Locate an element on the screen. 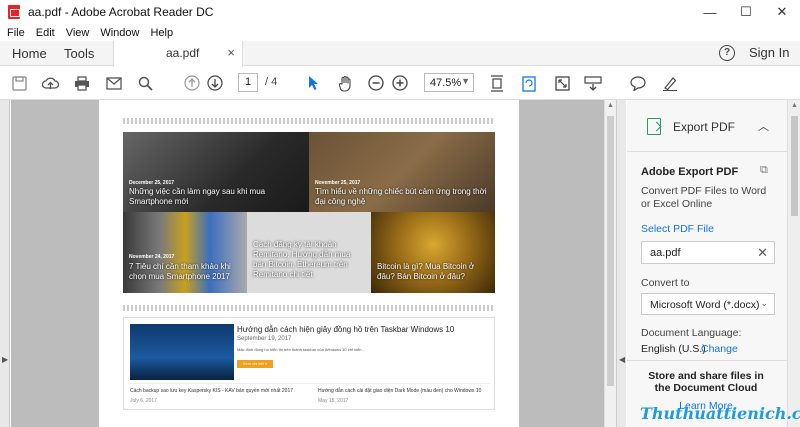 This screenshot has width=800, height=427. left-panel-toggle: ▶ is located at coordinates (5, 263).